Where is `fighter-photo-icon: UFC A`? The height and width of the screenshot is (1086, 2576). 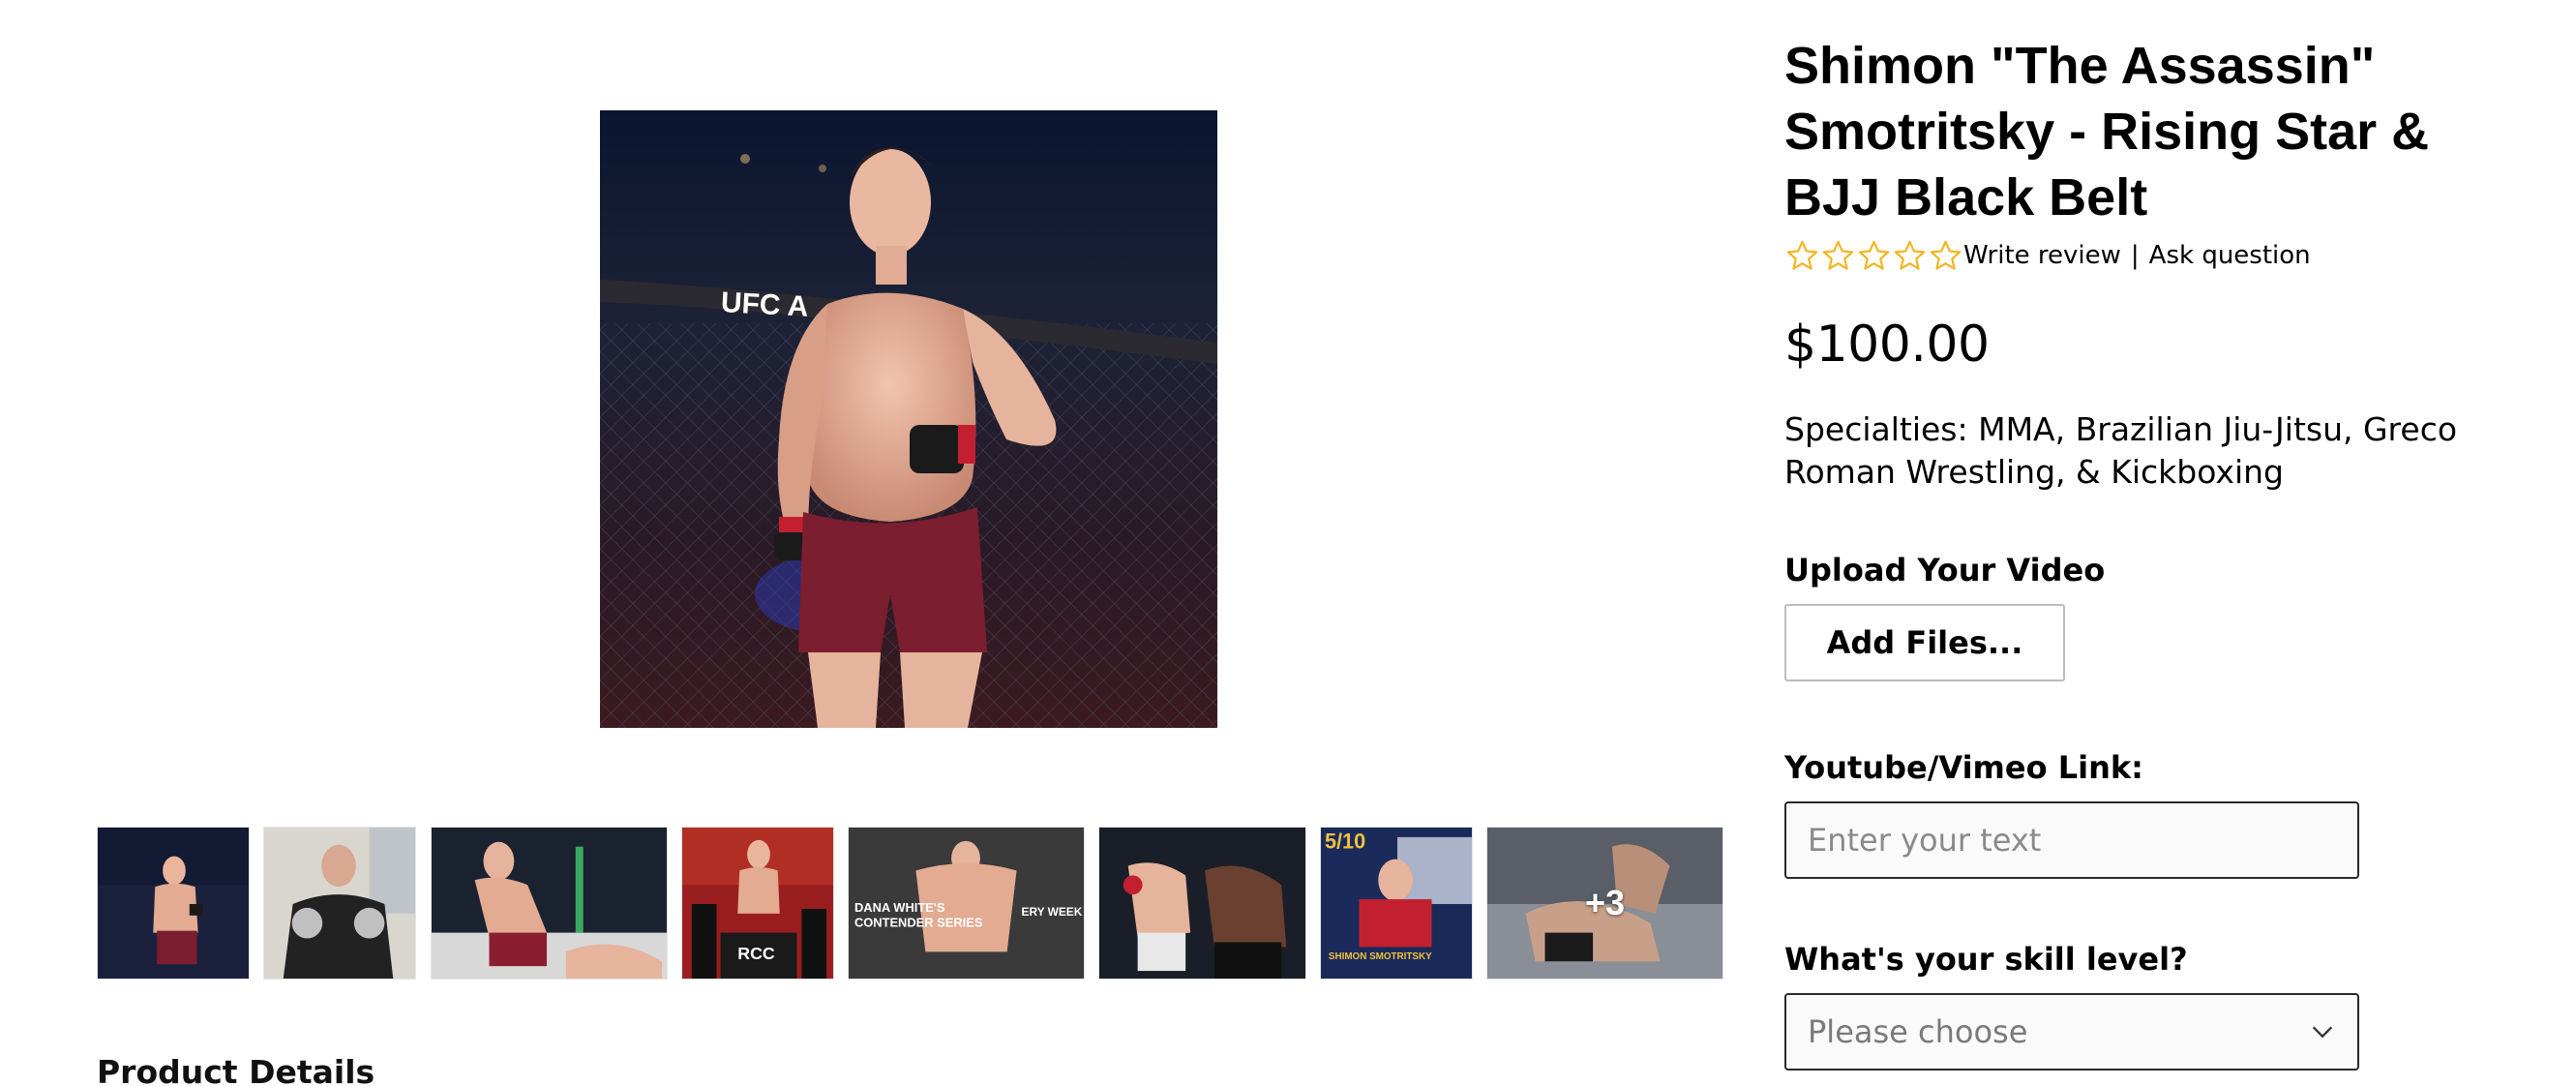
fighter-photo-icon: UFC A is located at coordinates (908, 419).